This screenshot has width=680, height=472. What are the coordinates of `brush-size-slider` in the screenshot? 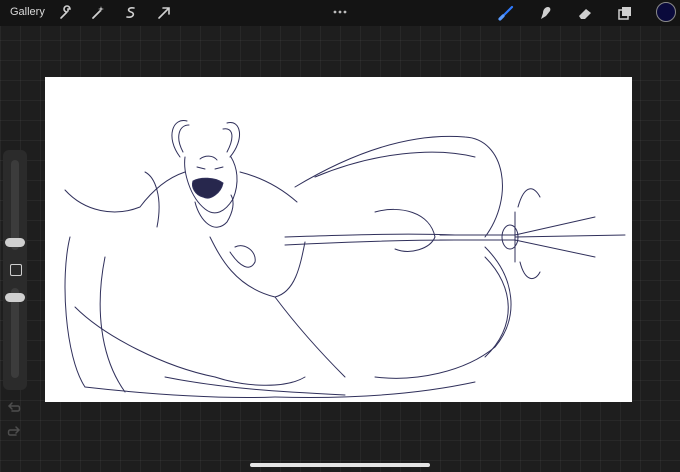 It's located at (15, 205).